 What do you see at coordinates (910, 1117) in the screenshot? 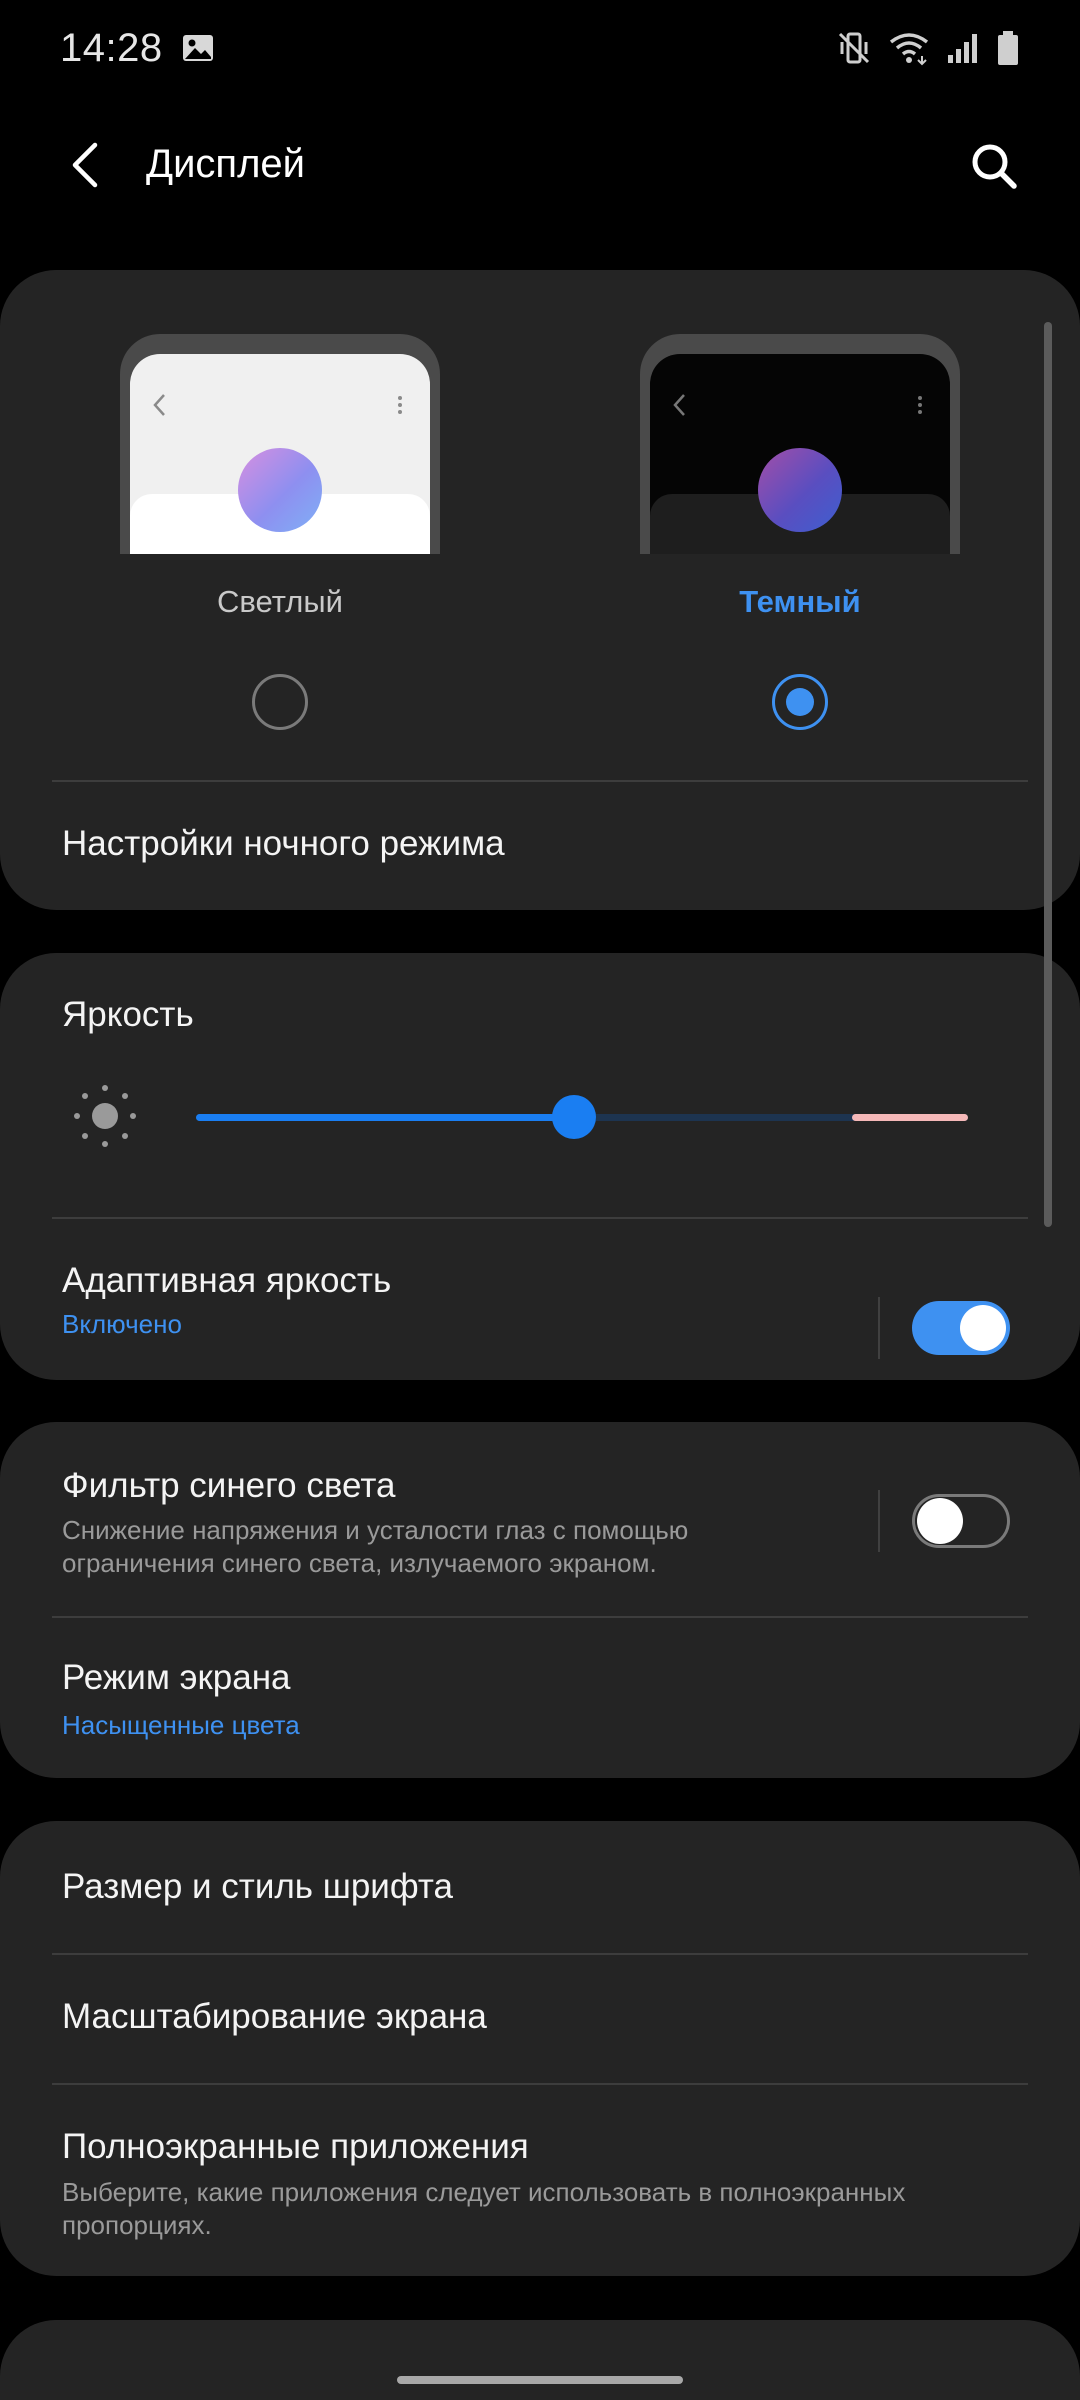
I see `brightness-high-zone` at bounding box center [910, 1117].